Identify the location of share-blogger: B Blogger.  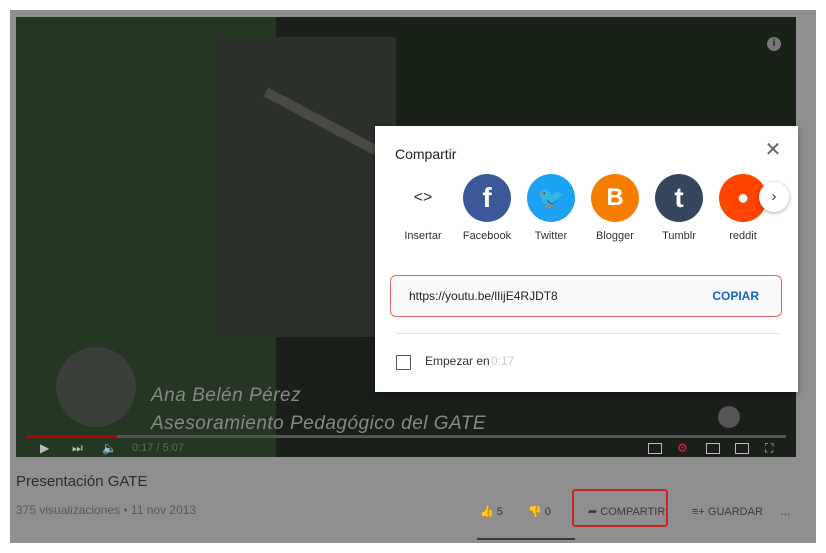
(615, 208).